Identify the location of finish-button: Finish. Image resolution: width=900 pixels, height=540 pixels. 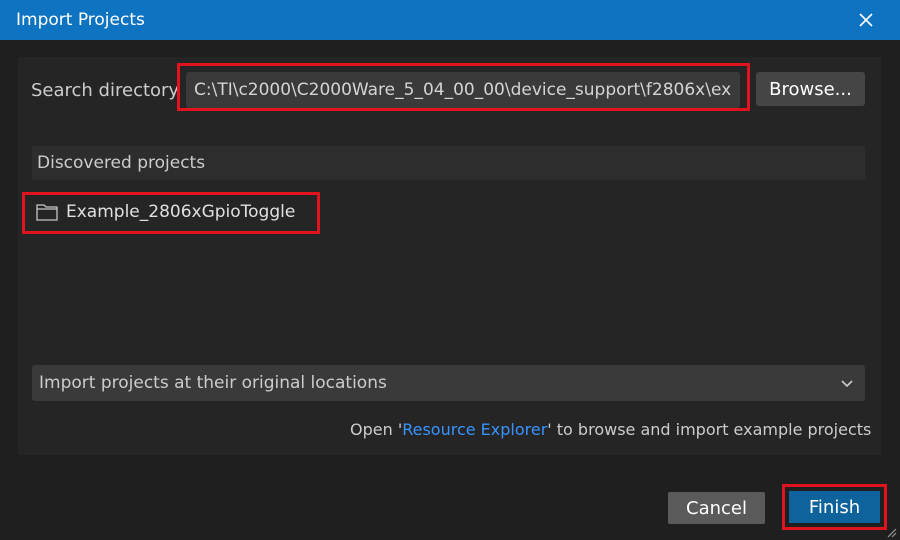
(834, 507).